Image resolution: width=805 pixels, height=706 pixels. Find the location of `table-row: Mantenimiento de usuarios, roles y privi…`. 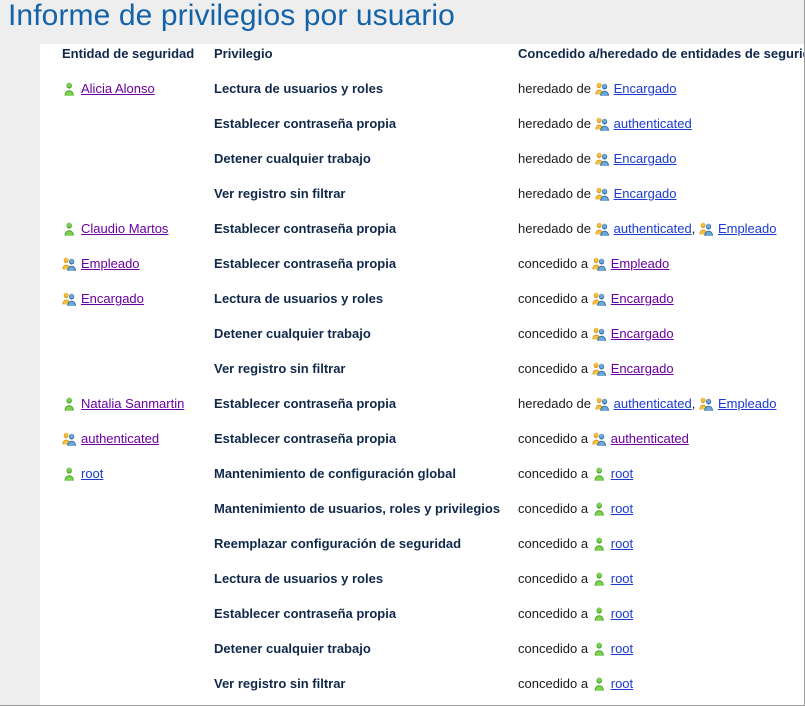

table-row: Mantenimiento de usuarios, roles y privi… is located at coordinates (422, 516).